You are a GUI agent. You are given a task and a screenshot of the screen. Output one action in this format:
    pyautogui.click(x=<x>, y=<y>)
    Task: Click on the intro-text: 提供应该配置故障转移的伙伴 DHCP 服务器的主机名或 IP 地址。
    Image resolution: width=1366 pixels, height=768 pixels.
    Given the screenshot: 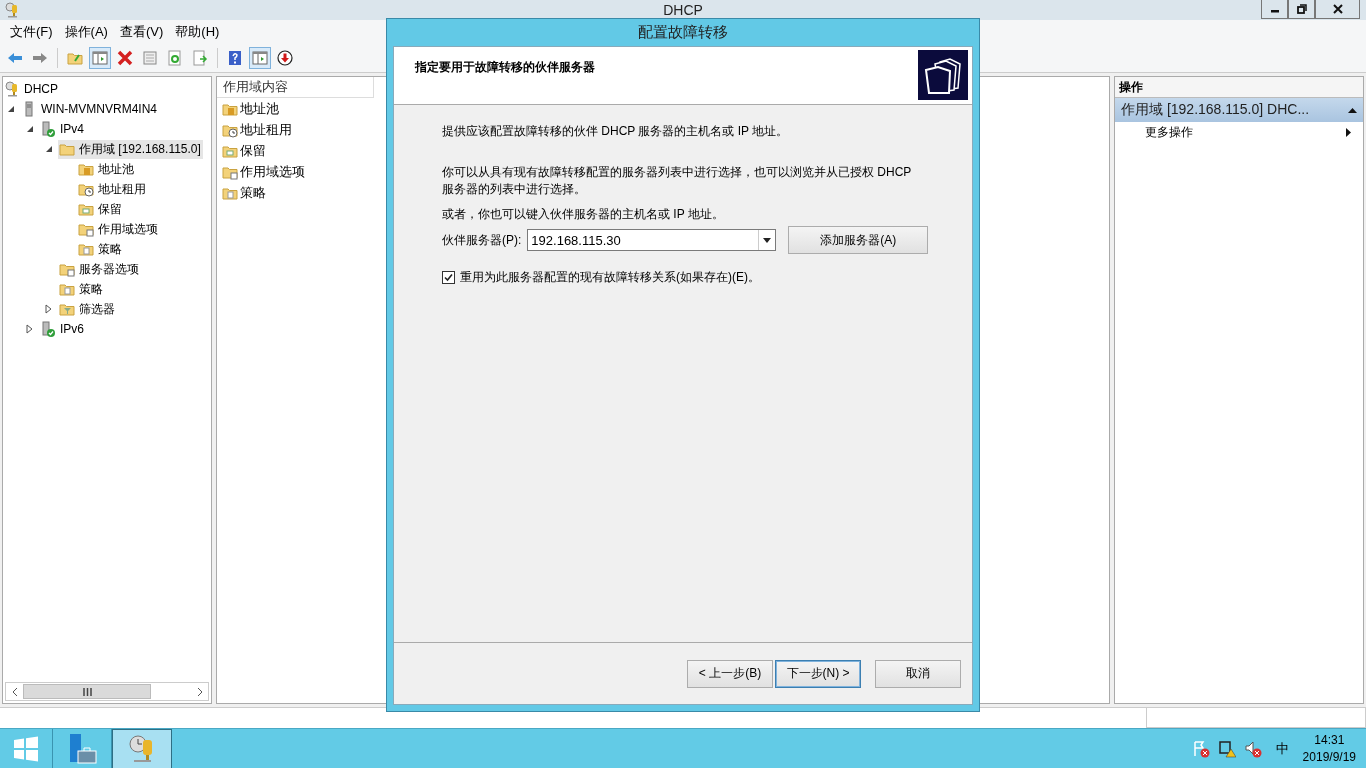 What is the action you would take?
    pyautogui.click(x=615, y=131)
    